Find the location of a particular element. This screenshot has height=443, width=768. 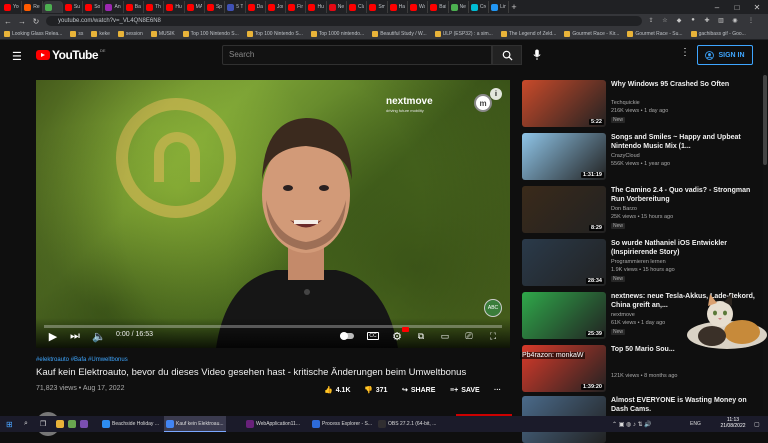

task-view-icon: ❒ is located at coordinates (43, 424).